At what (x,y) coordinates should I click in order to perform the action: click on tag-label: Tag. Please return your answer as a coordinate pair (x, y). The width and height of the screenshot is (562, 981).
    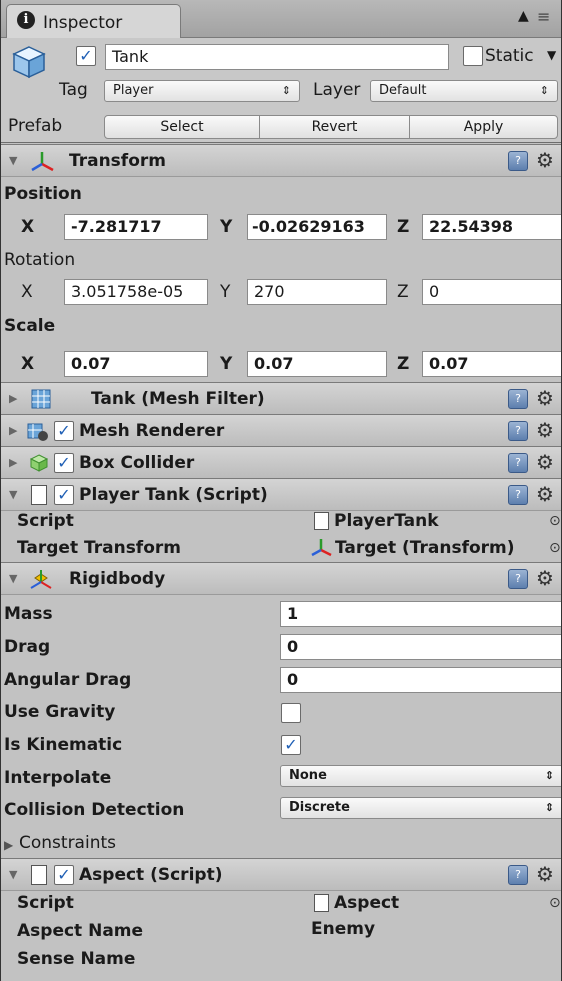
    Looking at the image, I should click on (73, 90).